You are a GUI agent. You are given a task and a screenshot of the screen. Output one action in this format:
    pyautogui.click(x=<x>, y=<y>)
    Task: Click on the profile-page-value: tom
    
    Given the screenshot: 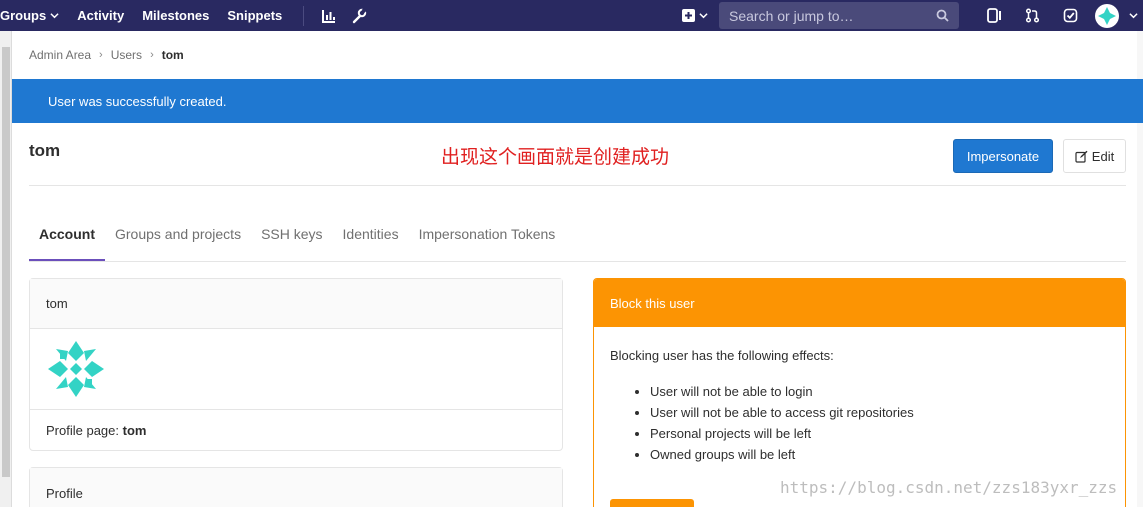 What is the action you would take?
    pyautogui.click(x=135, y=430)
    